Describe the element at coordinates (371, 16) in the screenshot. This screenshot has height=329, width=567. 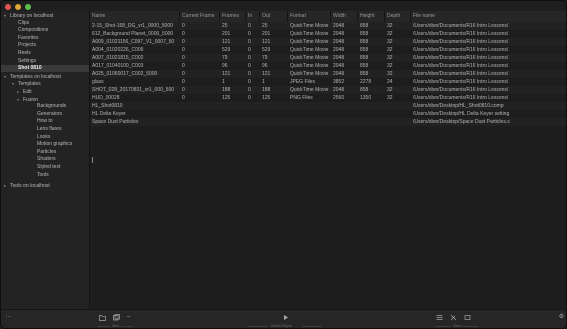
I see `column-header: Height` at that location.